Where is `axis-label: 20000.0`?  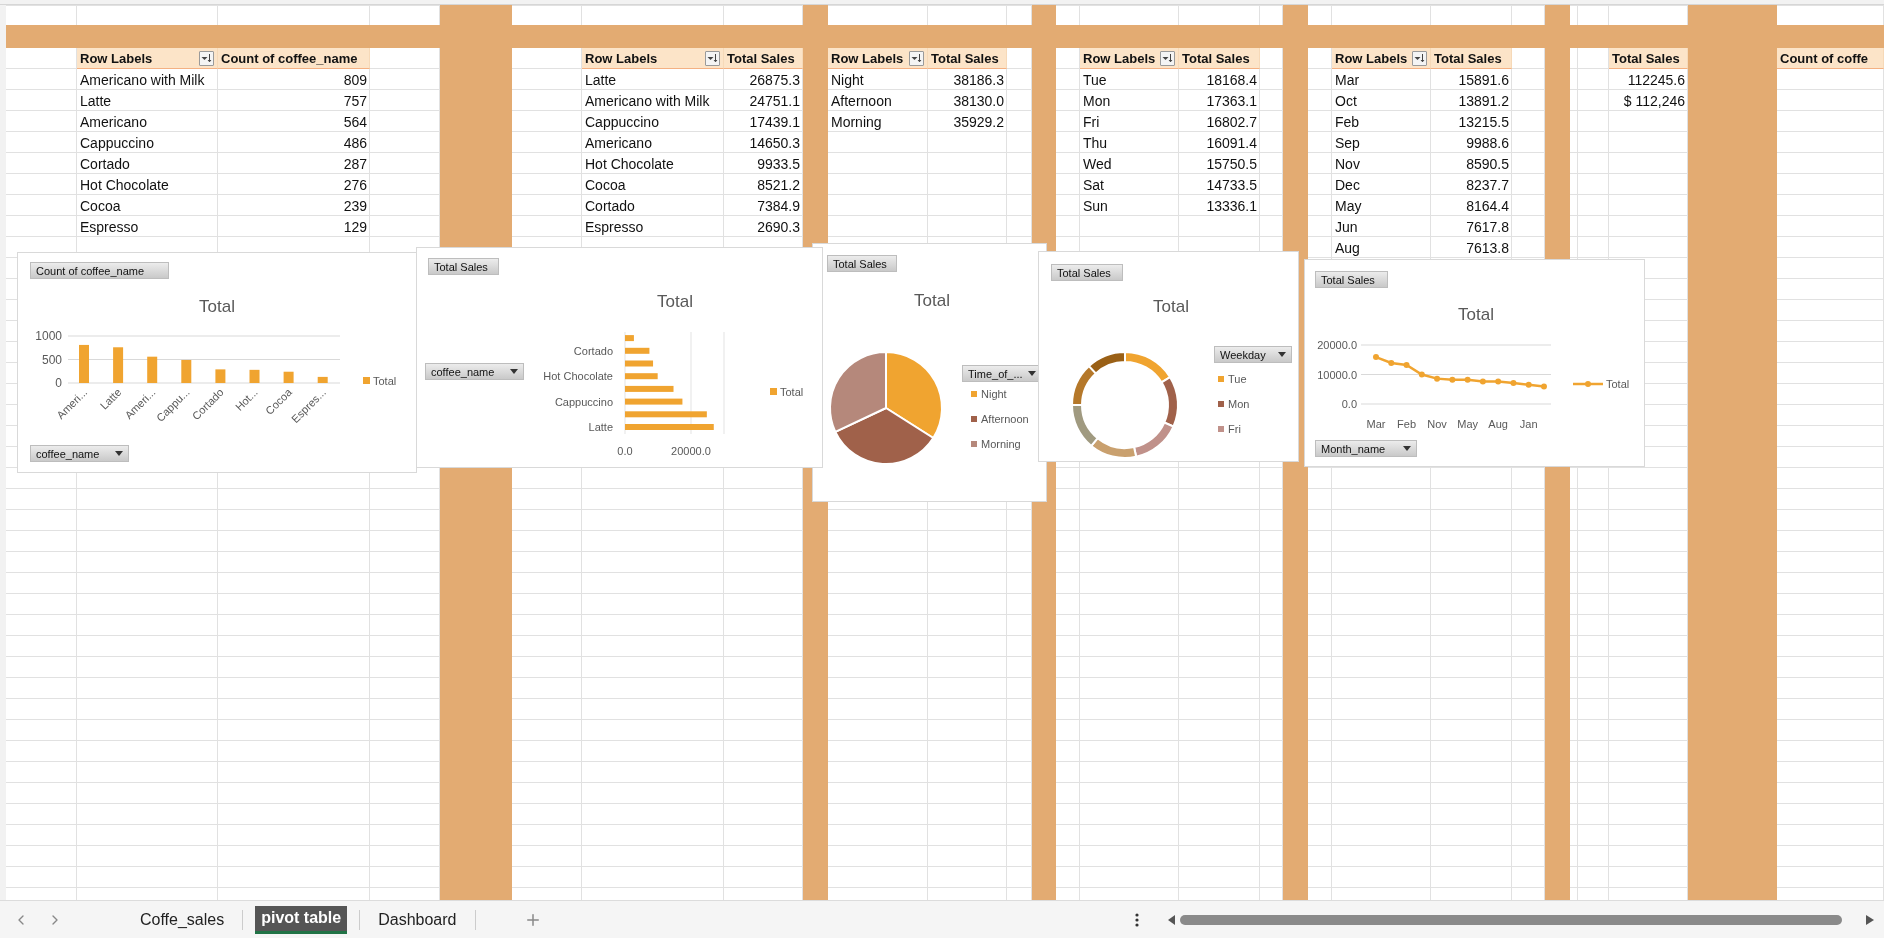 axis-label: 20000.0 is located at coordinates (691, 451).